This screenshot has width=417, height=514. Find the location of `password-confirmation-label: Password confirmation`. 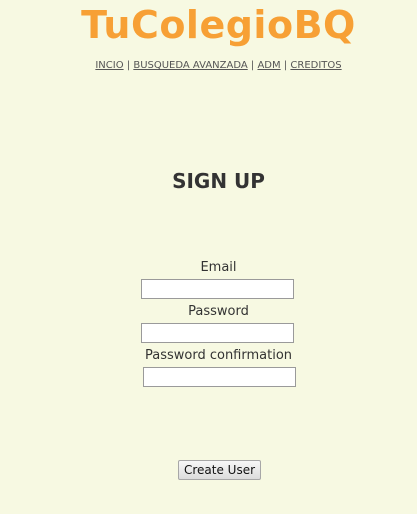

password-confirmation-label: Password confirmation is located at coordinates (218, 355).